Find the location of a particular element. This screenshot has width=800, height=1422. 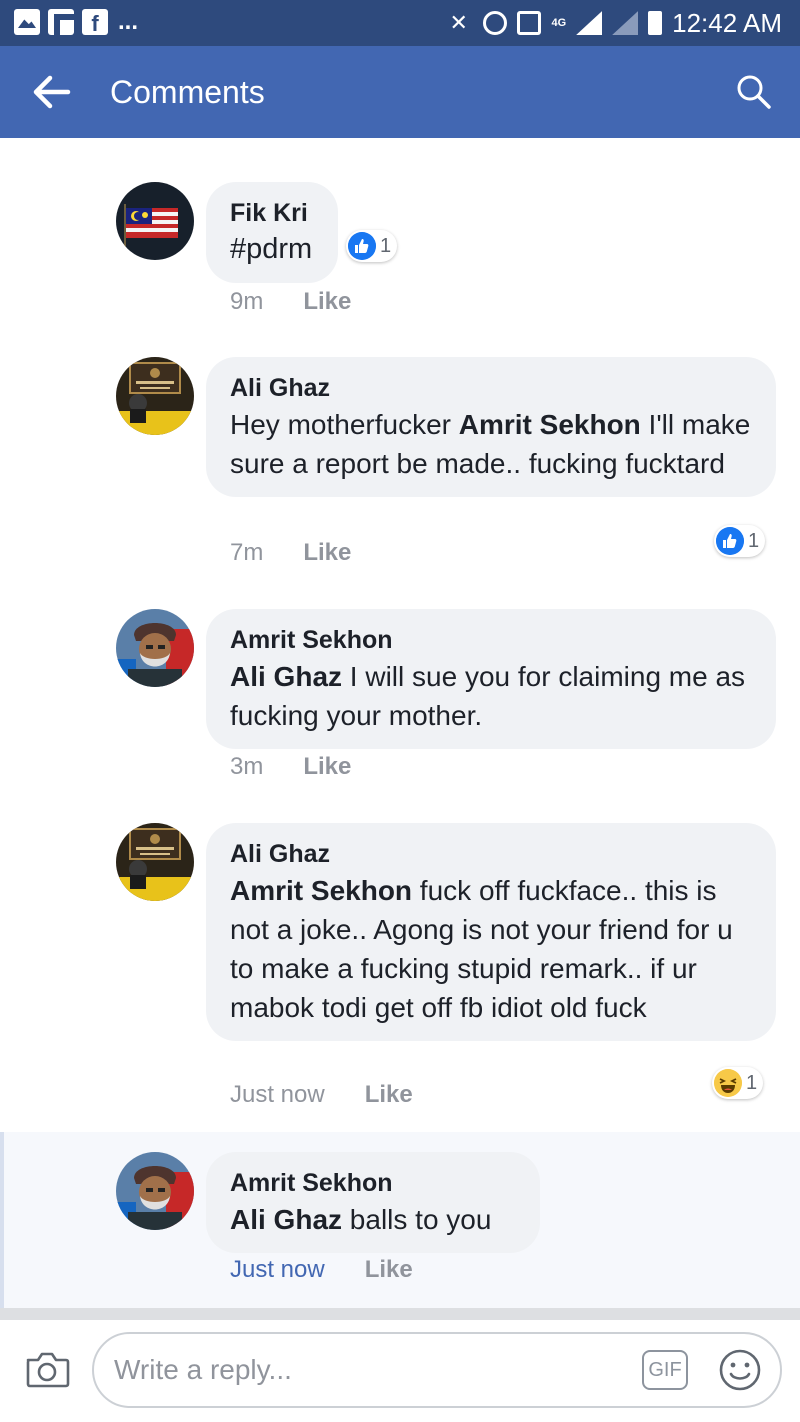

comment-timestamp: 7m is located at coordinates (247, 552).